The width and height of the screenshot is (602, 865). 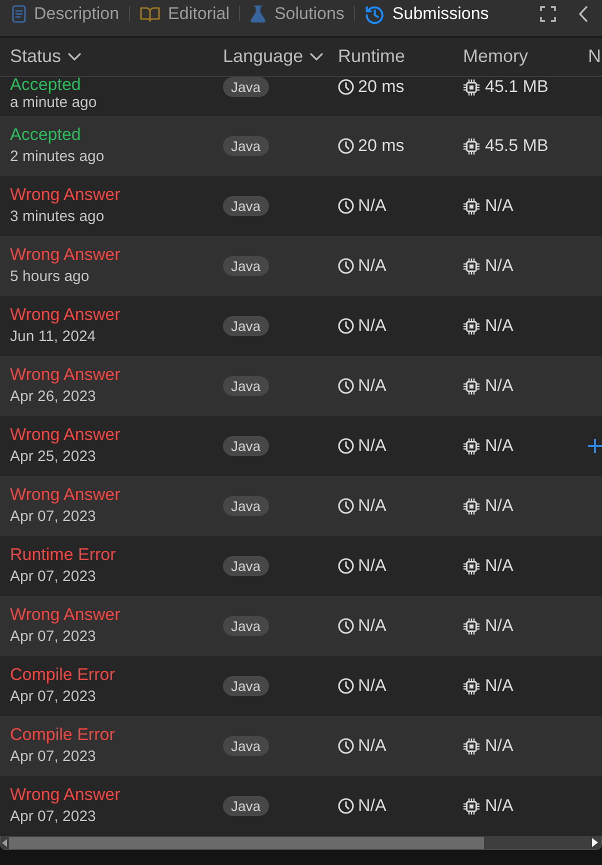 I want to click on submission-time: 3 minutes ago, so click(x=57, y=217).